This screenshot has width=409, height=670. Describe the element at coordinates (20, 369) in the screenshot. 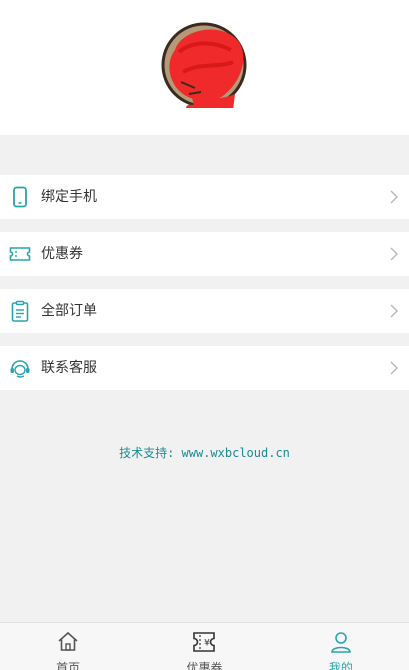

I see `headset-icon` at that location.